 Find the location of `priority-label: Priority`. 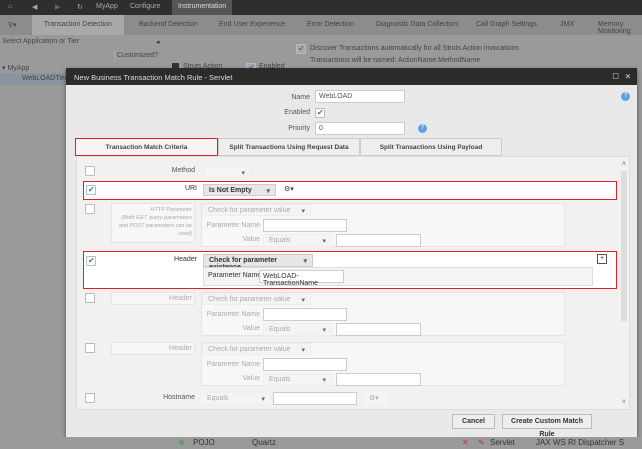

priority-label: Priority is located at coordinates (299, 128).